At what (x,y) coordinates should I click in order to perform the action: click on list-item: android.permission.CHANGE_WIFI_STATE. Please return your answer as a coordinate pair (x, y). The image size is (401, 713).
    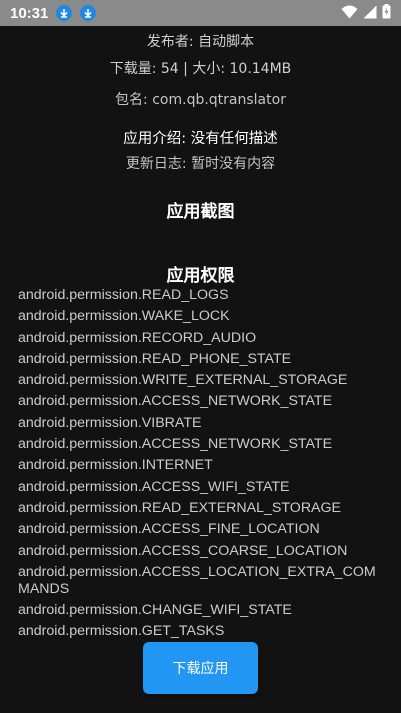
    Looking at the image, I should click on (155, 610).